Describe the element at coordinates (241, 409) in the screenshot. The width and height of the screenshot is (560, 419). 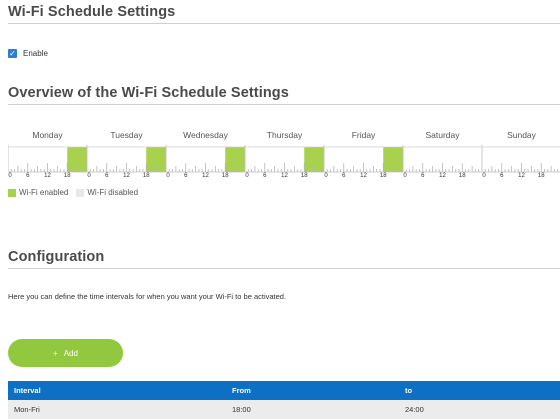
I see `cell-from: 18:00` at that location.